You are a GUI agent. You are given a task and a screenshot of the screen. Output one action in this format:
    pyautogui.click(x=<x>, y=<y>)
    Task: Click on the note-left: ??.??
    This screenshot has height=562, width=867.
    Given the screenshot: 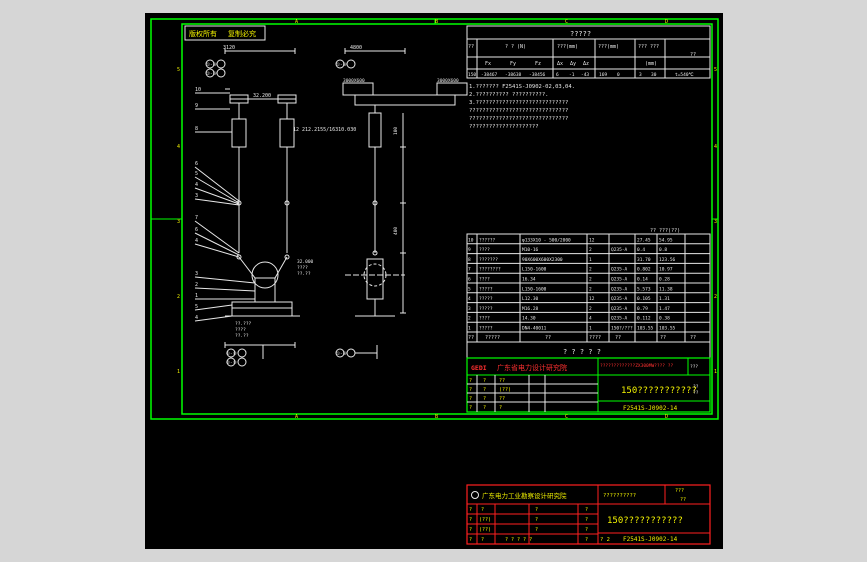 What is the action you would take?
    pyautogui.click(x=304, y=274)
    